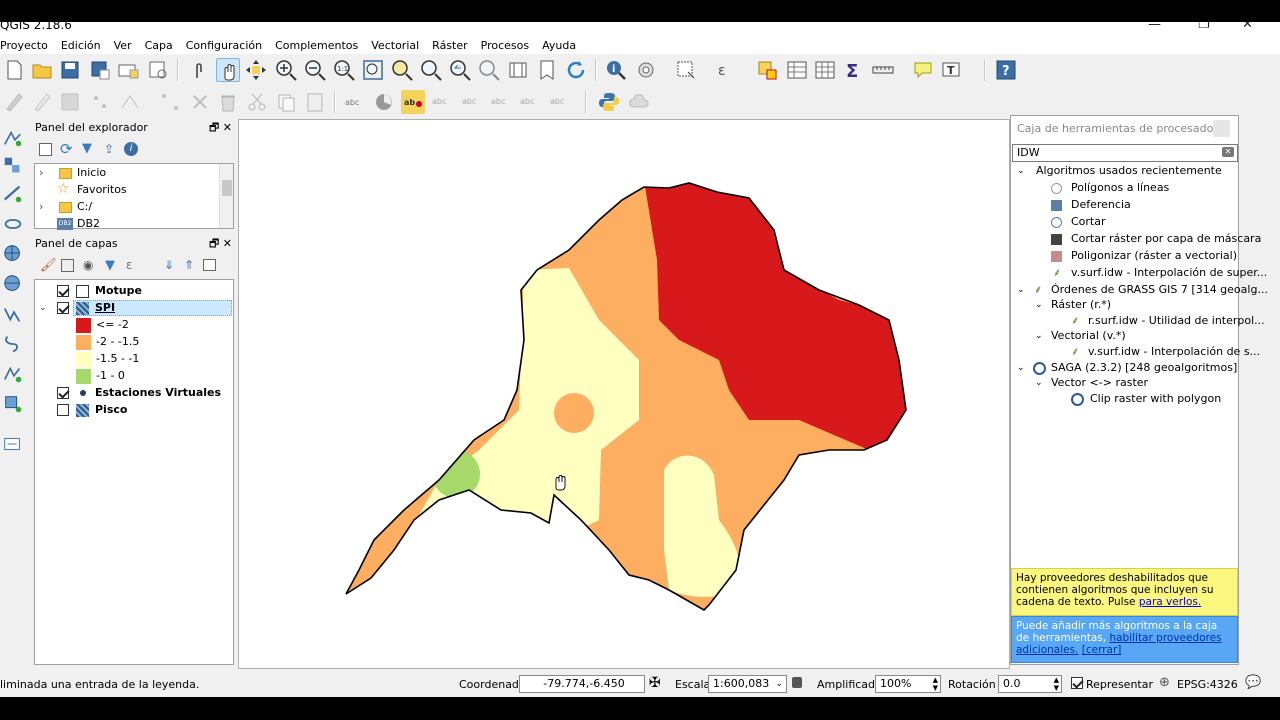 This screenshot has height=720, width=1280. What do you see at coordinates (854, 70) in the screenshot?
I see `statistics-sum-icon: Σ` at bounding box center [854, 70].